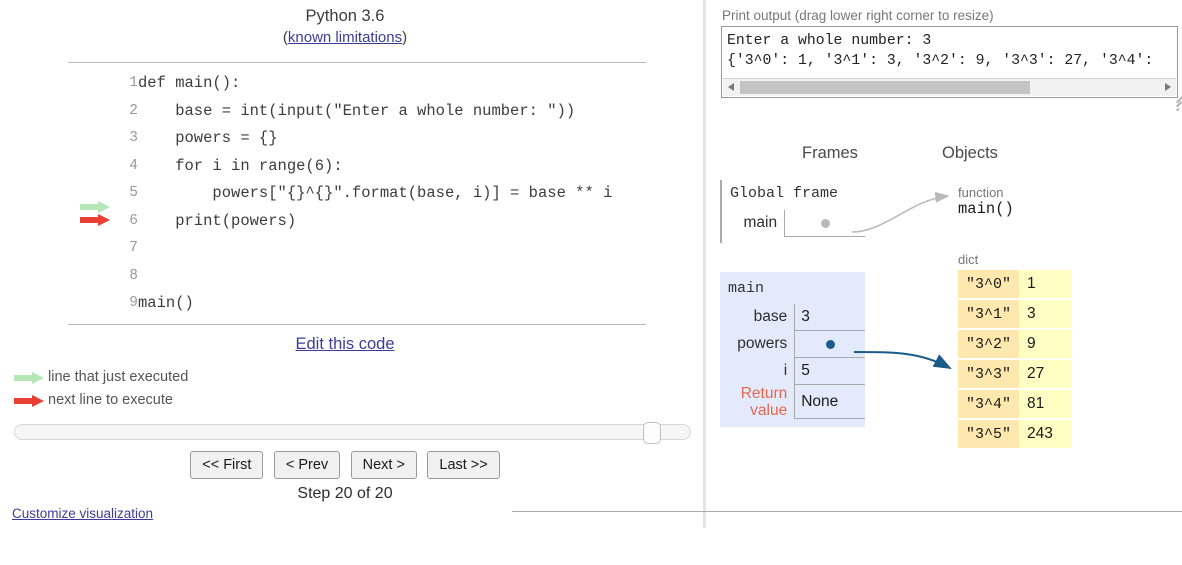 The height and width of the screenshot is (565, 1182). What do you see at coordinates (352, 433) in the screenshot?
I see `step-slider` at bounding box center [352, 433].